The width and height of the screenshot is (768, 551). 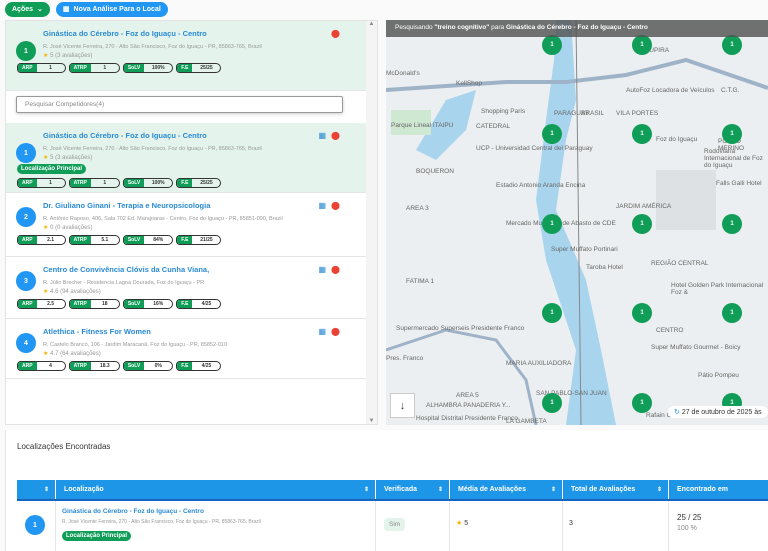 I want to click on verified-badge: Sim, so click(x=395, y=524).